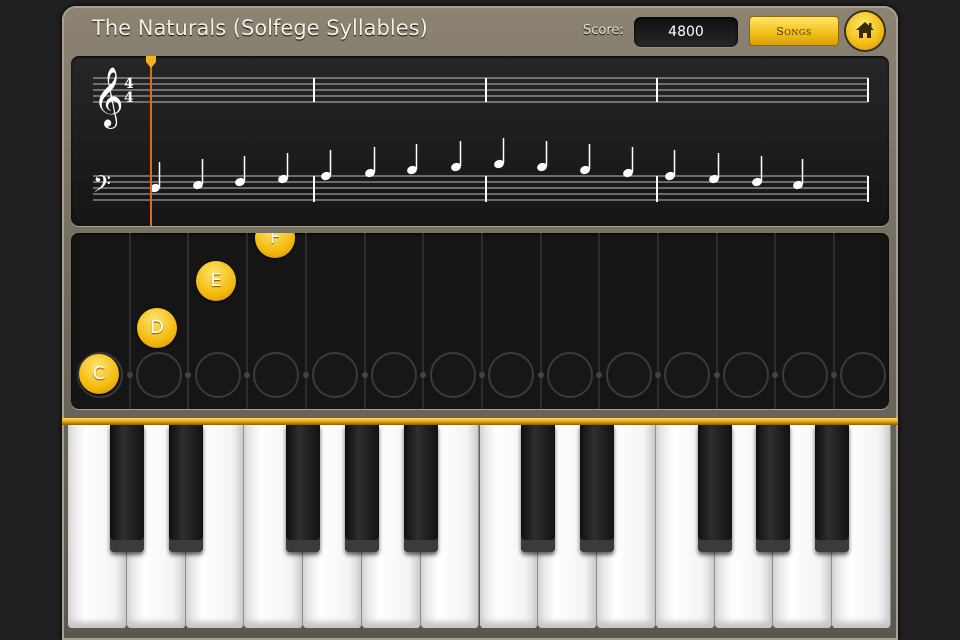 This screenshot has width=960, height=640. What do you see at coordinates (102, 186) in the screenshot?
I see `bass-clef-icon: 𝄢` at bounding box center [102, 186].